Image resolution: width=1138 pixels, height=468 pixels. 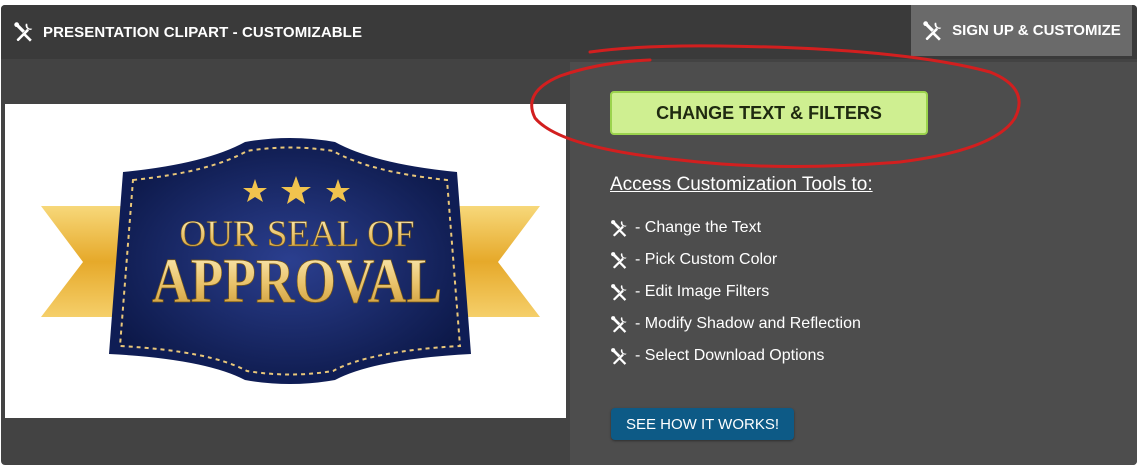 What do you see at coordinates (741, 184) in the screenshot?
I see `access-tools-heading: Access Customization Tools to:` at bounding box center [741, 184].